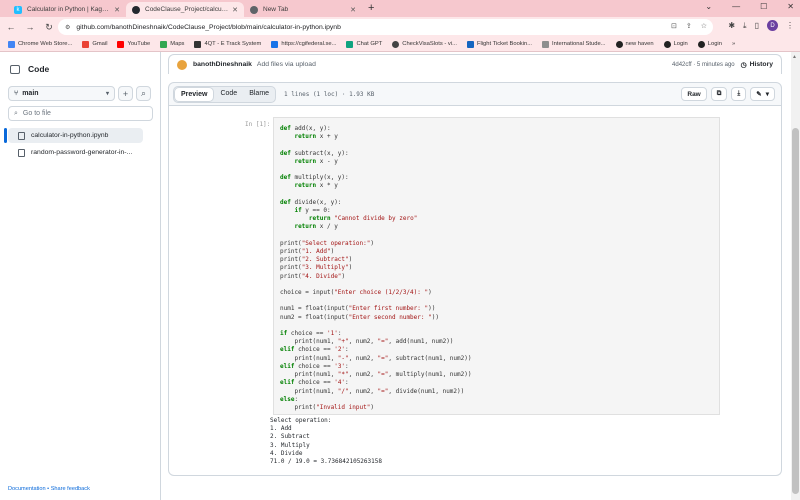  Describe the element at coordinates (634, 44) in the screenshot. I see `bookmark-item: new haven` at that location.